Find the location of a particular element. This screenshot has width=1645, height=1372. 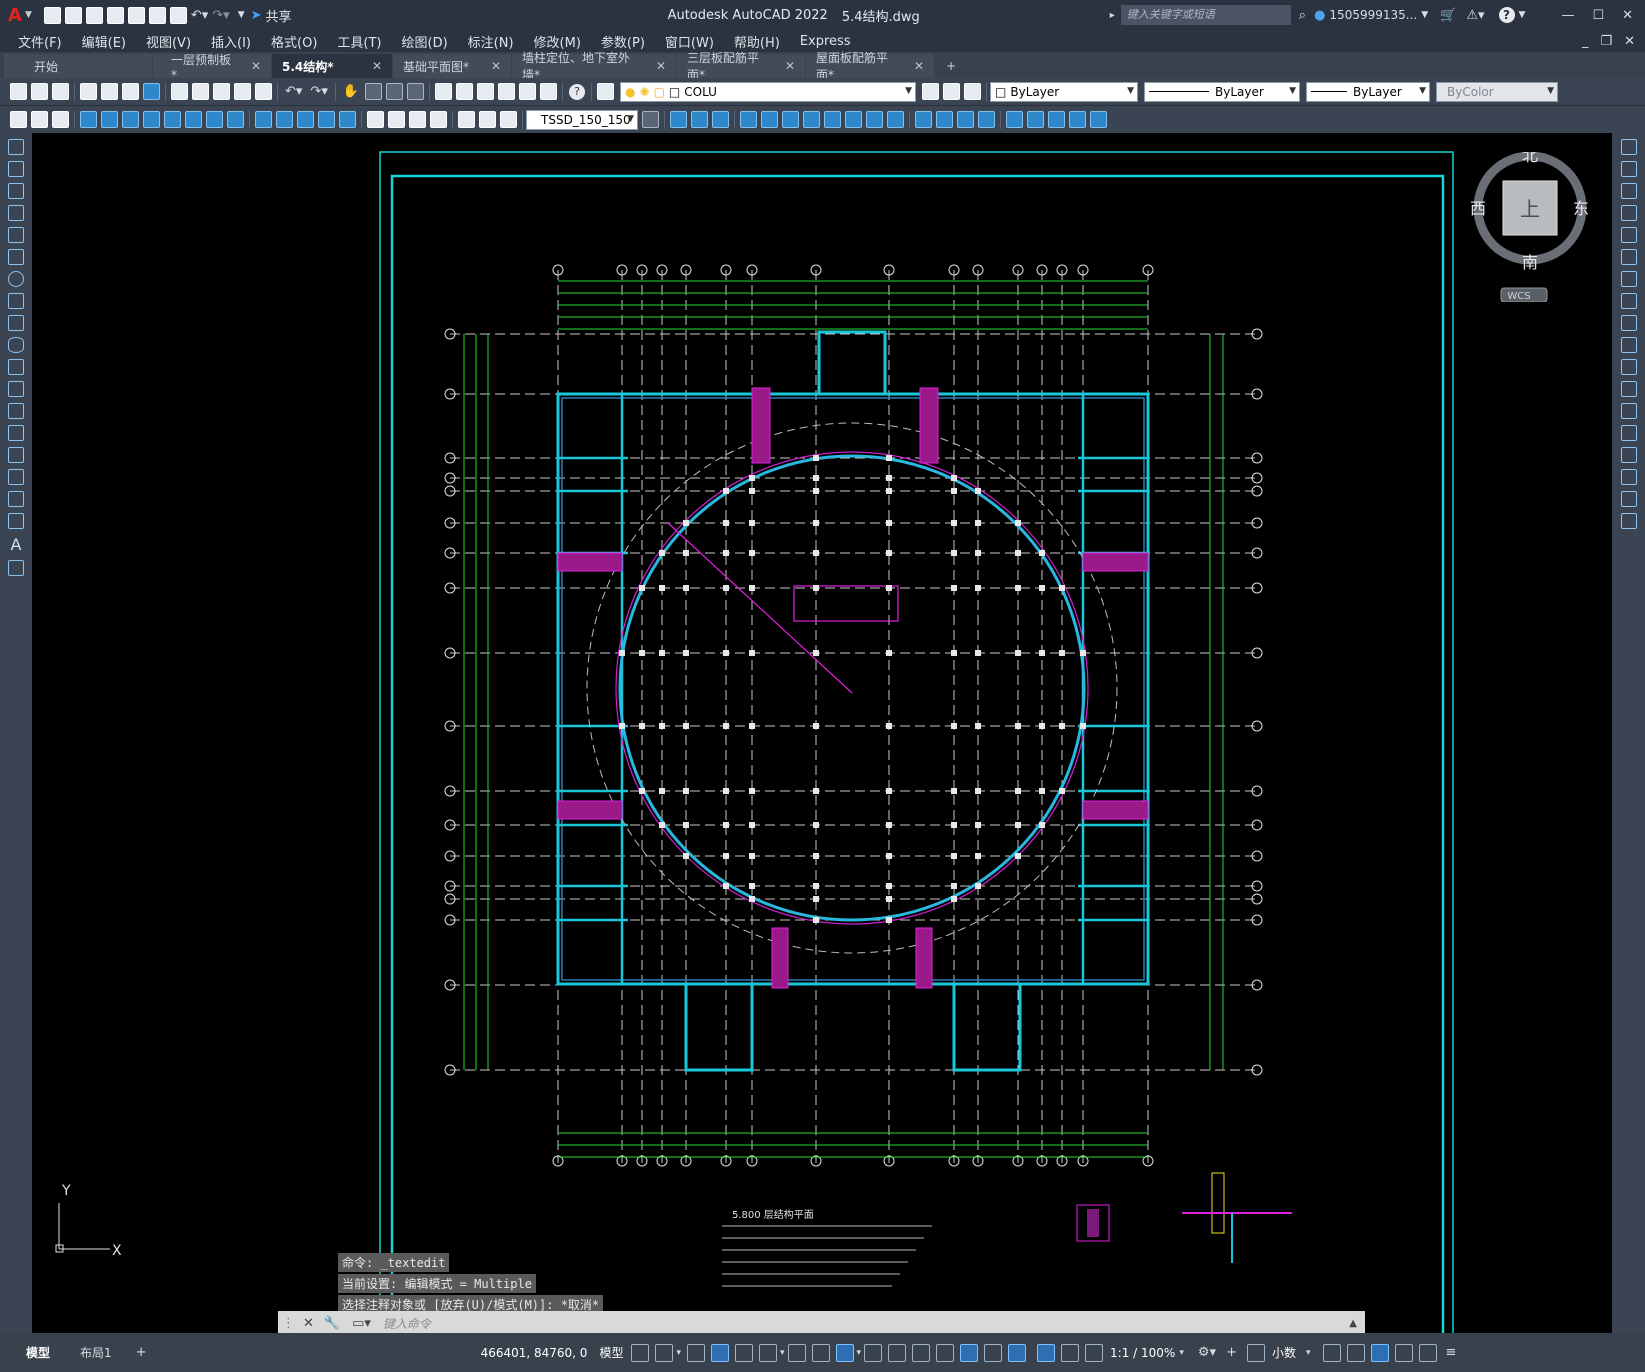

rectangle-icon is located at coordinates (16, 235).